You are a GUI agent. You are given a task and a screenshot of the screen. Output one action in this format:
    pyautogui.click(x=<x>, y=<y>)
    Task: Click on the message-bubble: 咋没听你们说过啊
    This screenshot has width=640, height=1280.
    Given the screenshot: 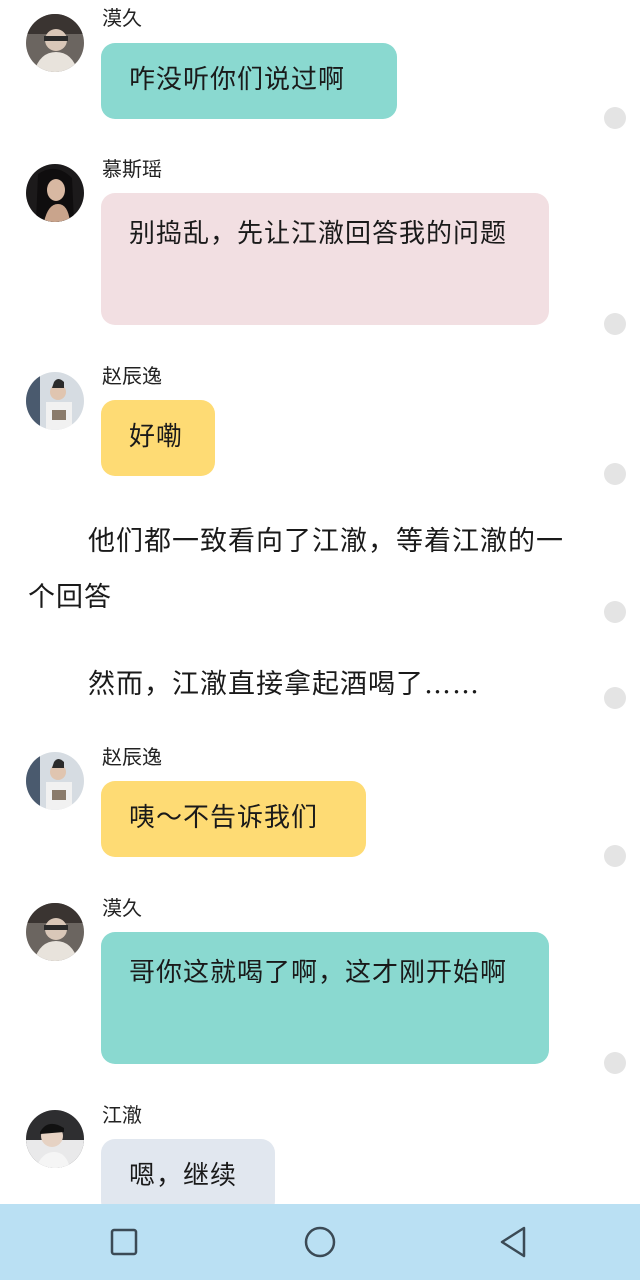 What is the action you would take?
    pyautogui.click(x=249, y=81)
    